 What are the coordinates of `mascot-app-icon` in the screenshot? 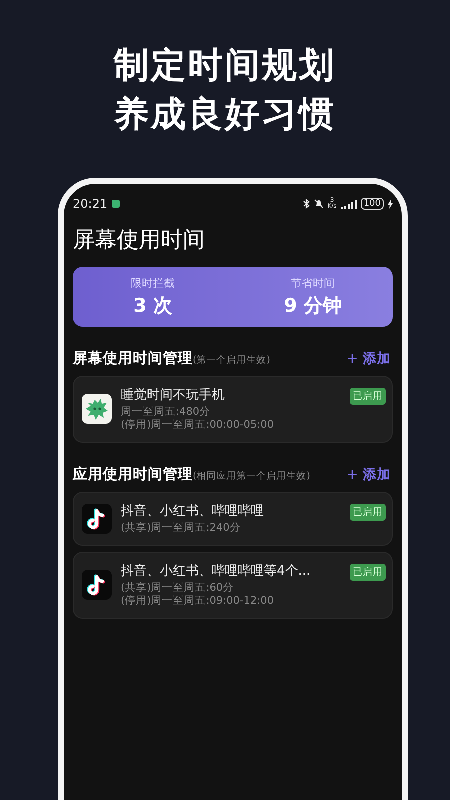 It's located at (97, 409).